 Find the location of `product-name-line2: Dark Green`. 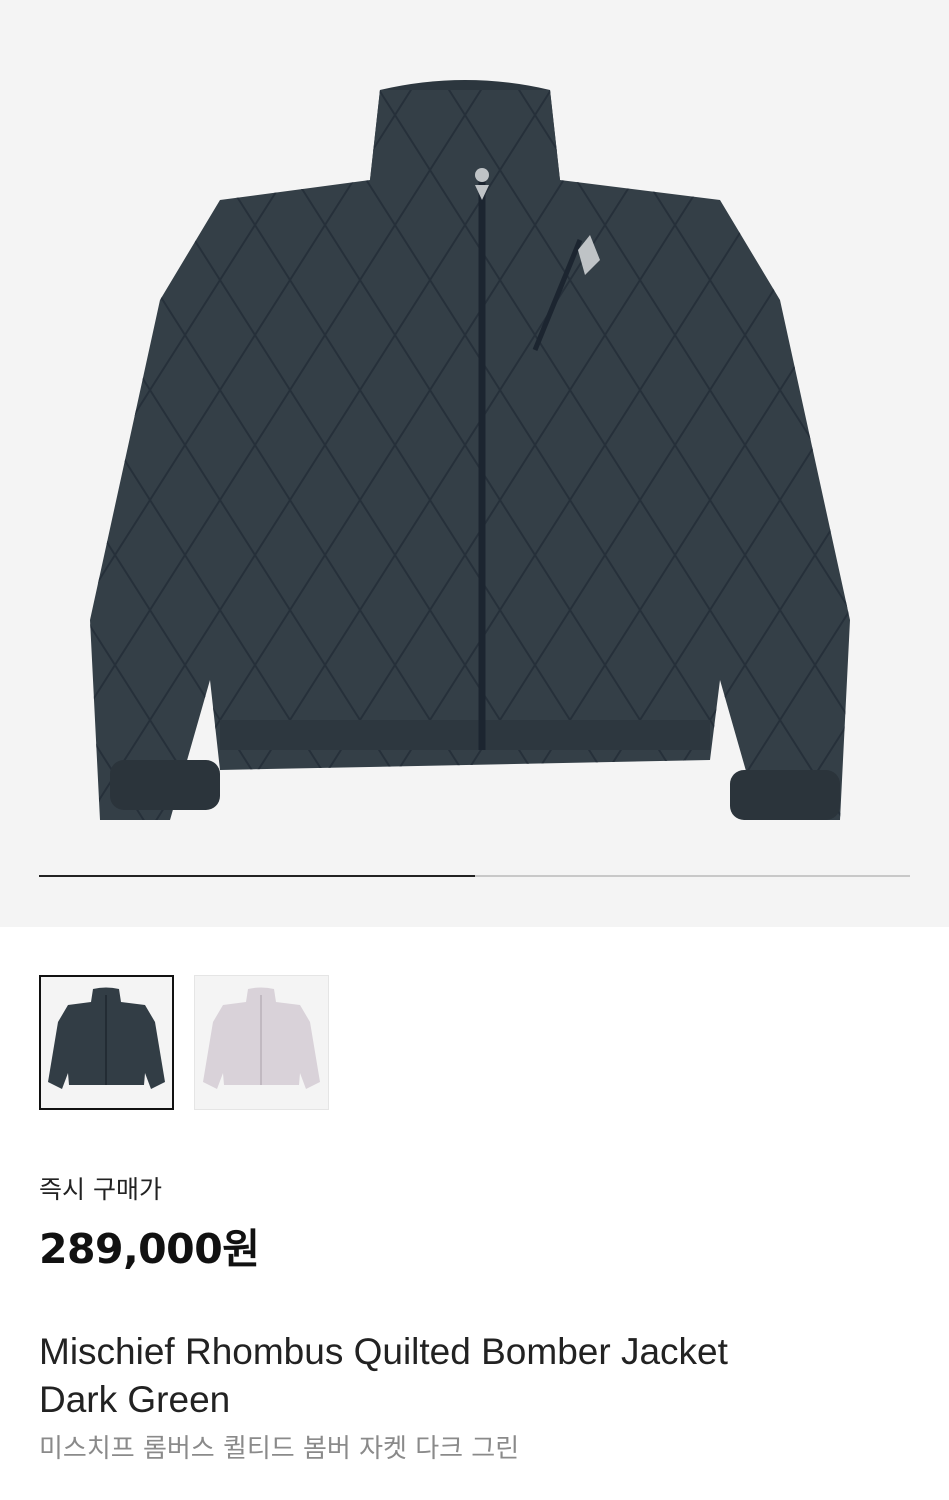

product-name-line2: Dark Green is located at coordinates (135, 1399).